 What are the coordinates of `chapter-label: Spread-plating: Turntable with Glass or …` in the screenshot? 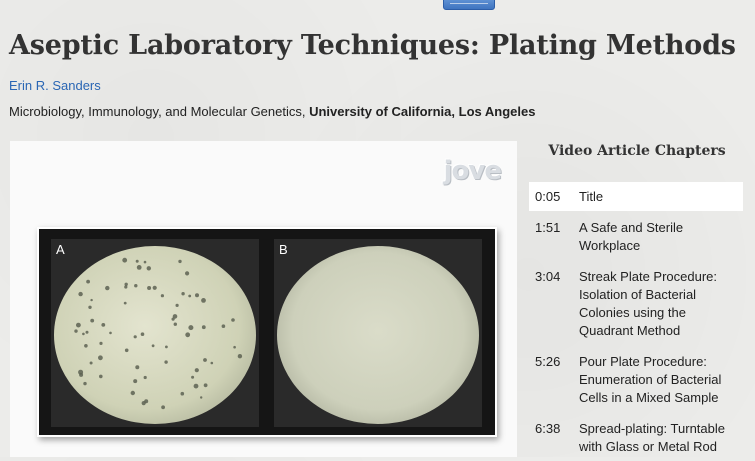 It's located at (652, 437).